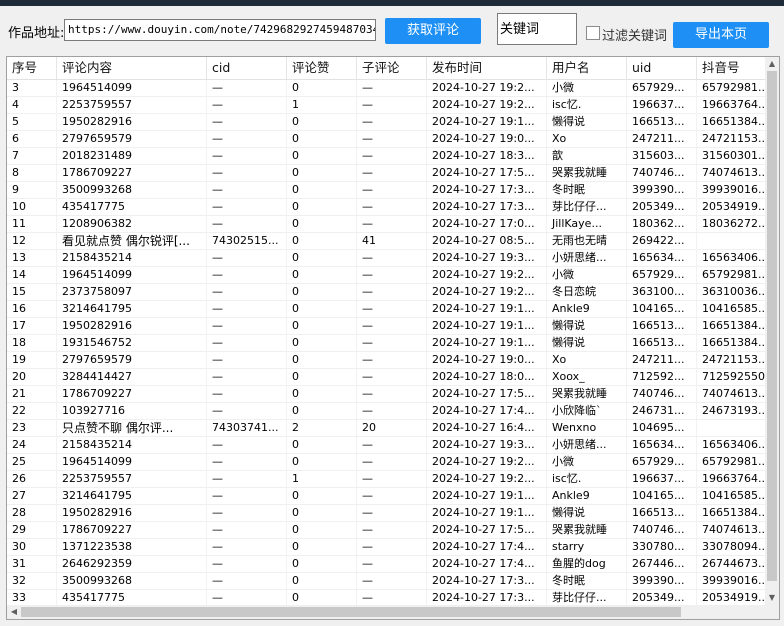 This screenshot has width=784, height=626. I want to click on header-col-time: 发布时间, so click(487, 68).